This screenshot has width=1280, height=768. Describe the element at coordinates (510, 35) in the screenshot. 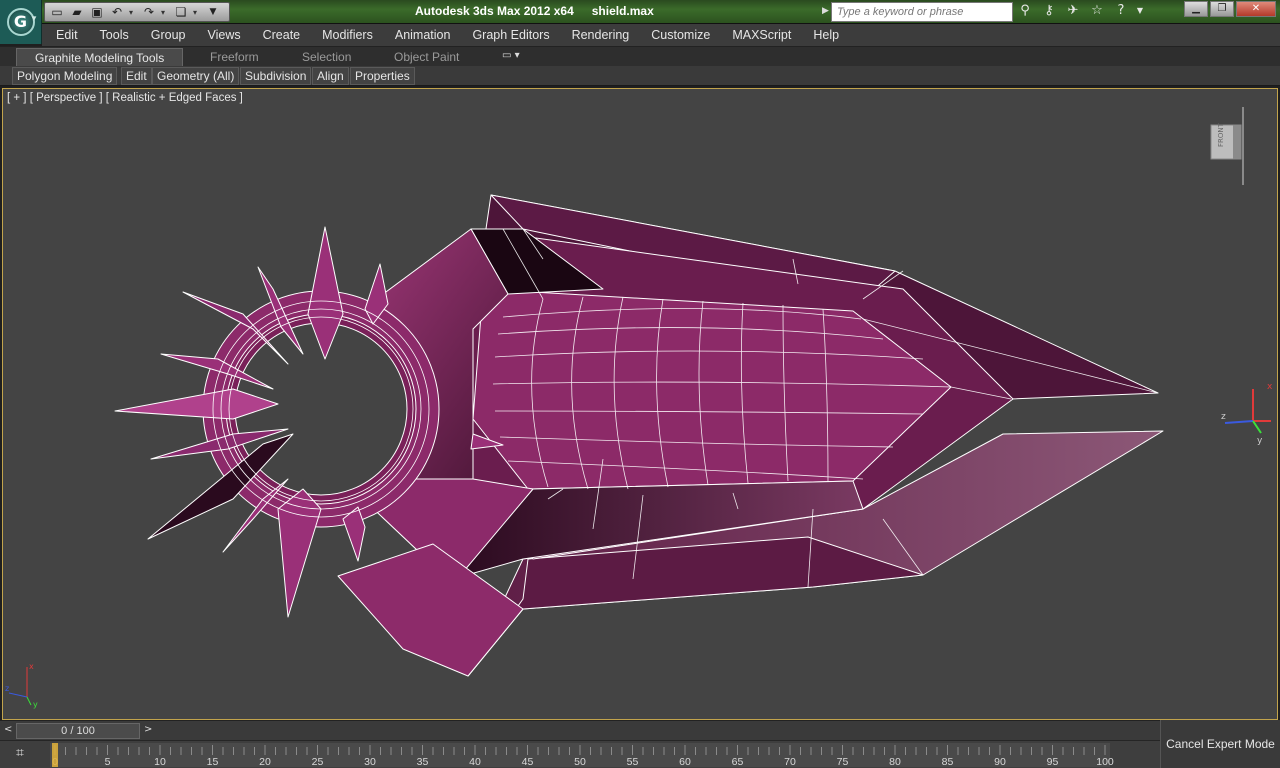

I see `menu-graph-editors: Graph Editors` at that location.